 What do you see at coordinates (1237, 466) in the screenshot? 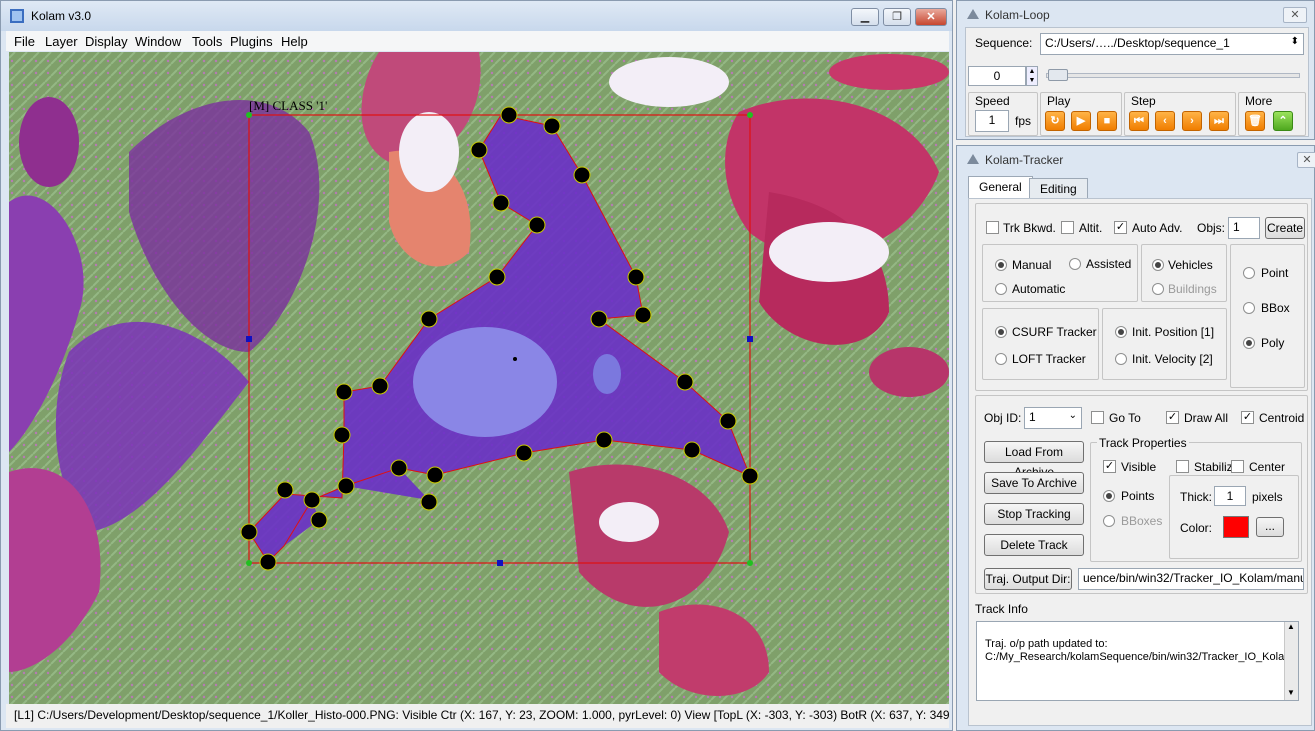
I see `center-checkbox` at bounding box center [1237, 466].